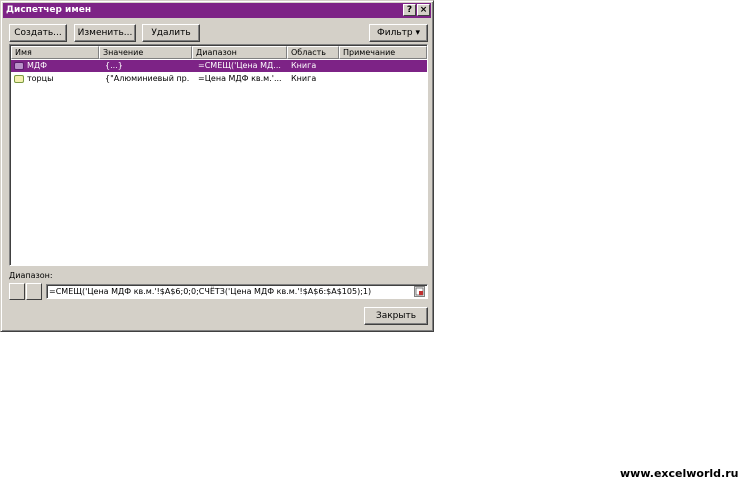  I want to click on watermark: www.excelworld.ru, so click(679, 473).